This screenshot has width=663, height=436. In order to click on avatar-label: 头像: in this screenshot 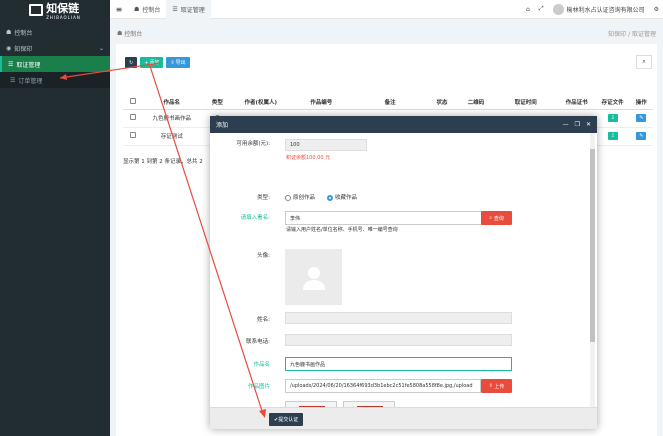, I will do `click(263, 256)`.